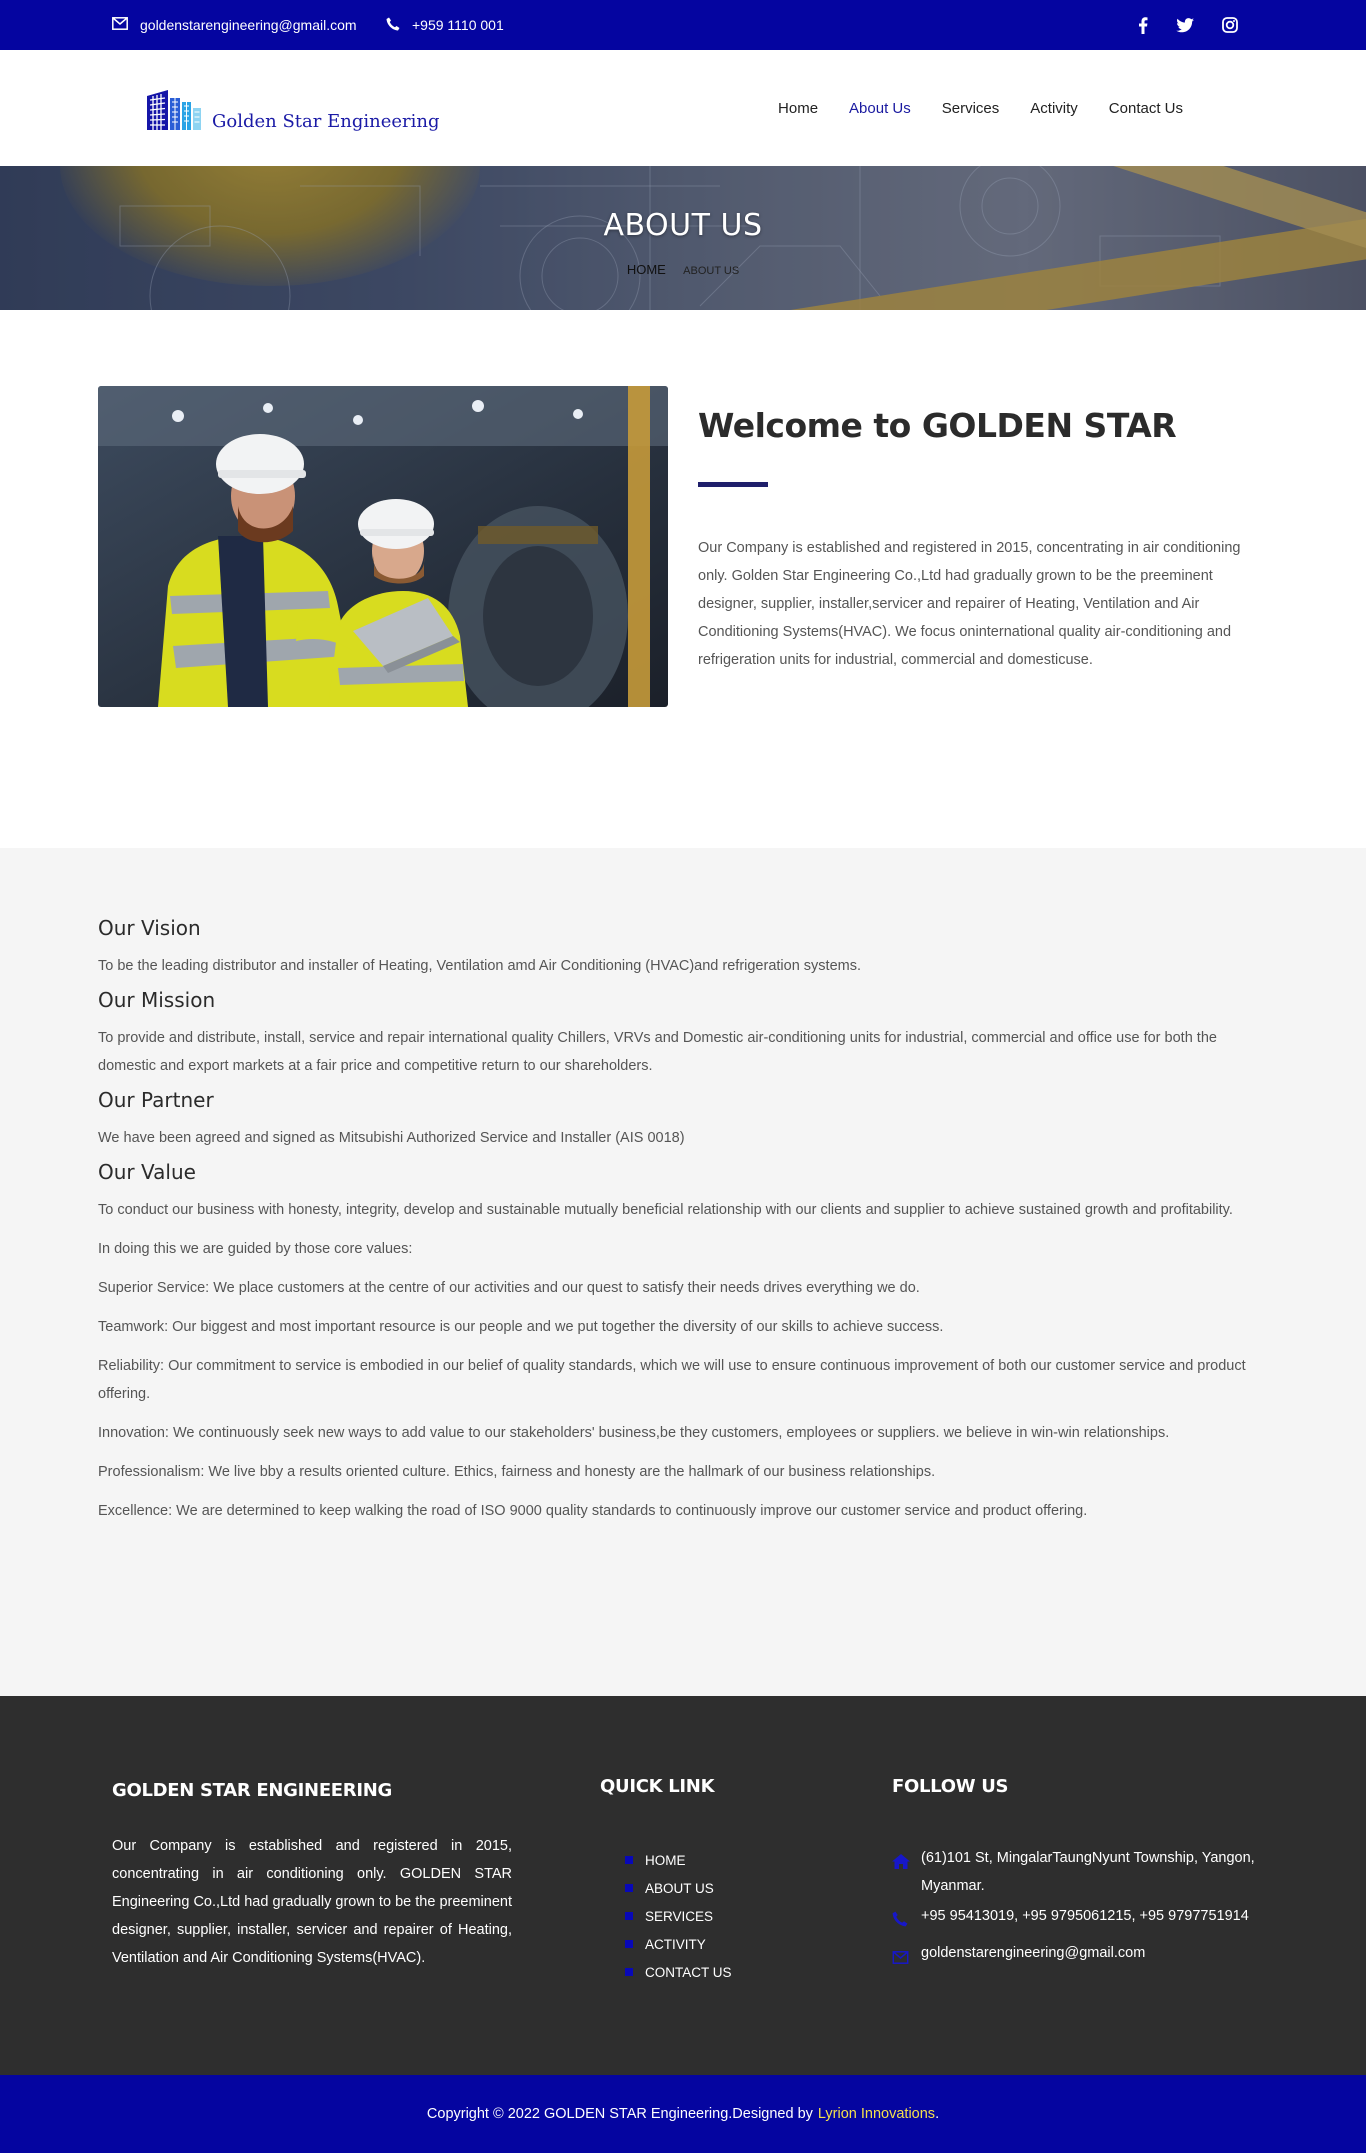 The width and height of the screenshot is (1366, 2153). Describe the element at coordinates (149, 928) in the screenshot. I see `vision-heading: Our Vision` at that location.